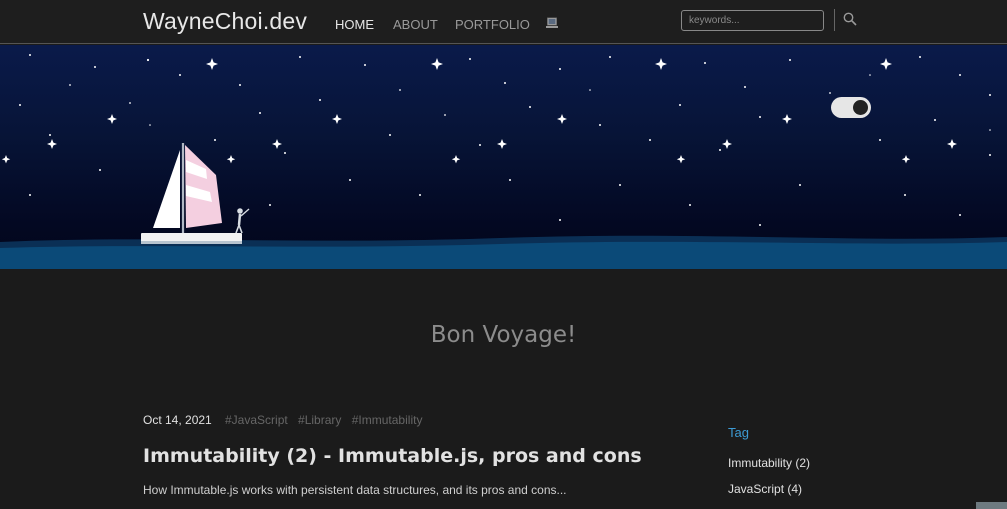 This screenshot has width=1007, height=509. What do you see at coordinates (177, 420) in the screenshot?
I see `post-date: Oct 14, 2021` at bounding box center [177, 420].